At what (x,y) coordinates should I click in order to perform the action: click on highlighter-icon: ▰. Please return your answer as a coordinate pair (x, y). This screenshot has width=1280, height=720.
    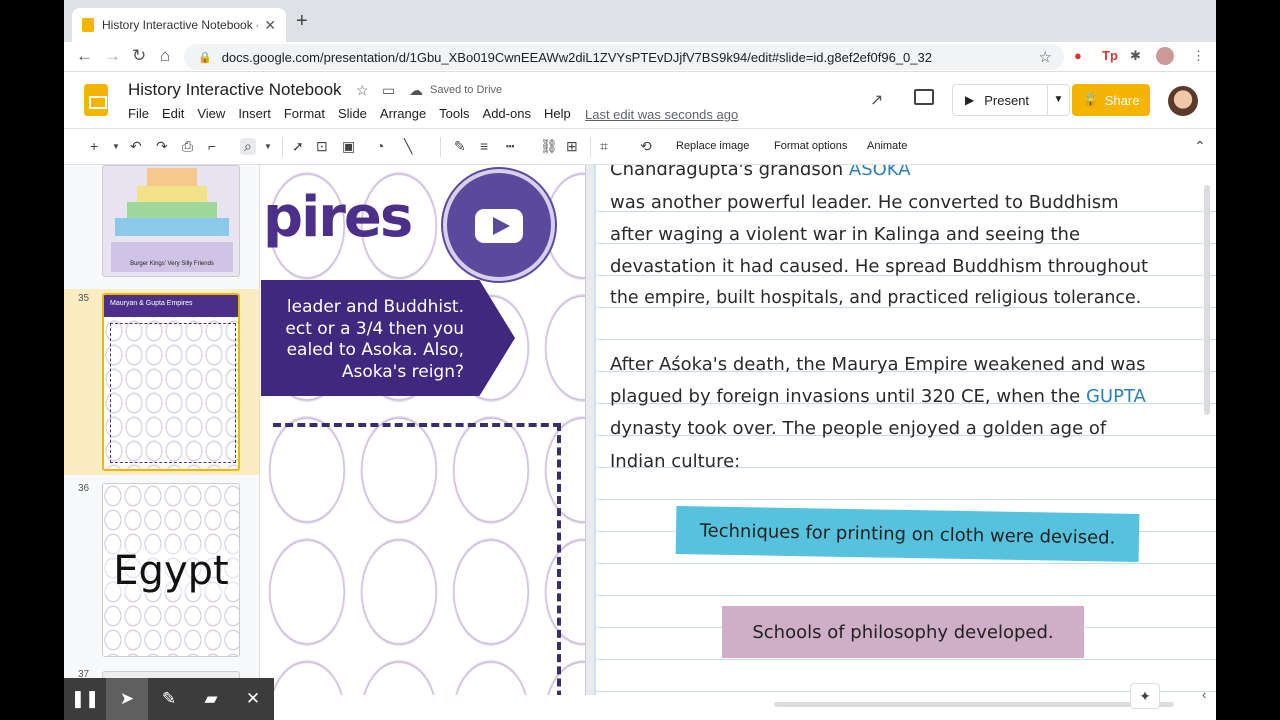
    Looking at the image, I should click on (211, 699).